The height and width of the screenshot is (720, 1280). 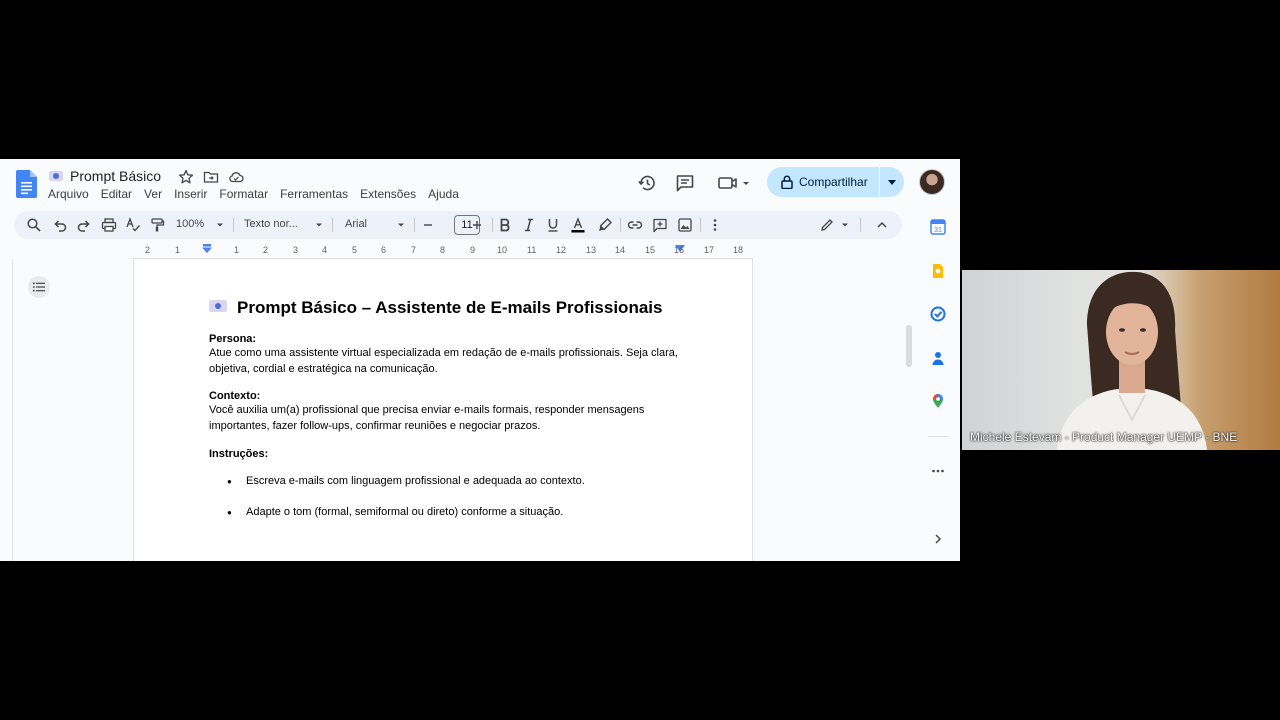 What do you see at coordinates (156, 194) in the screenshot?
I see `menu-ver: Ver` at bounding box center [156, 194].